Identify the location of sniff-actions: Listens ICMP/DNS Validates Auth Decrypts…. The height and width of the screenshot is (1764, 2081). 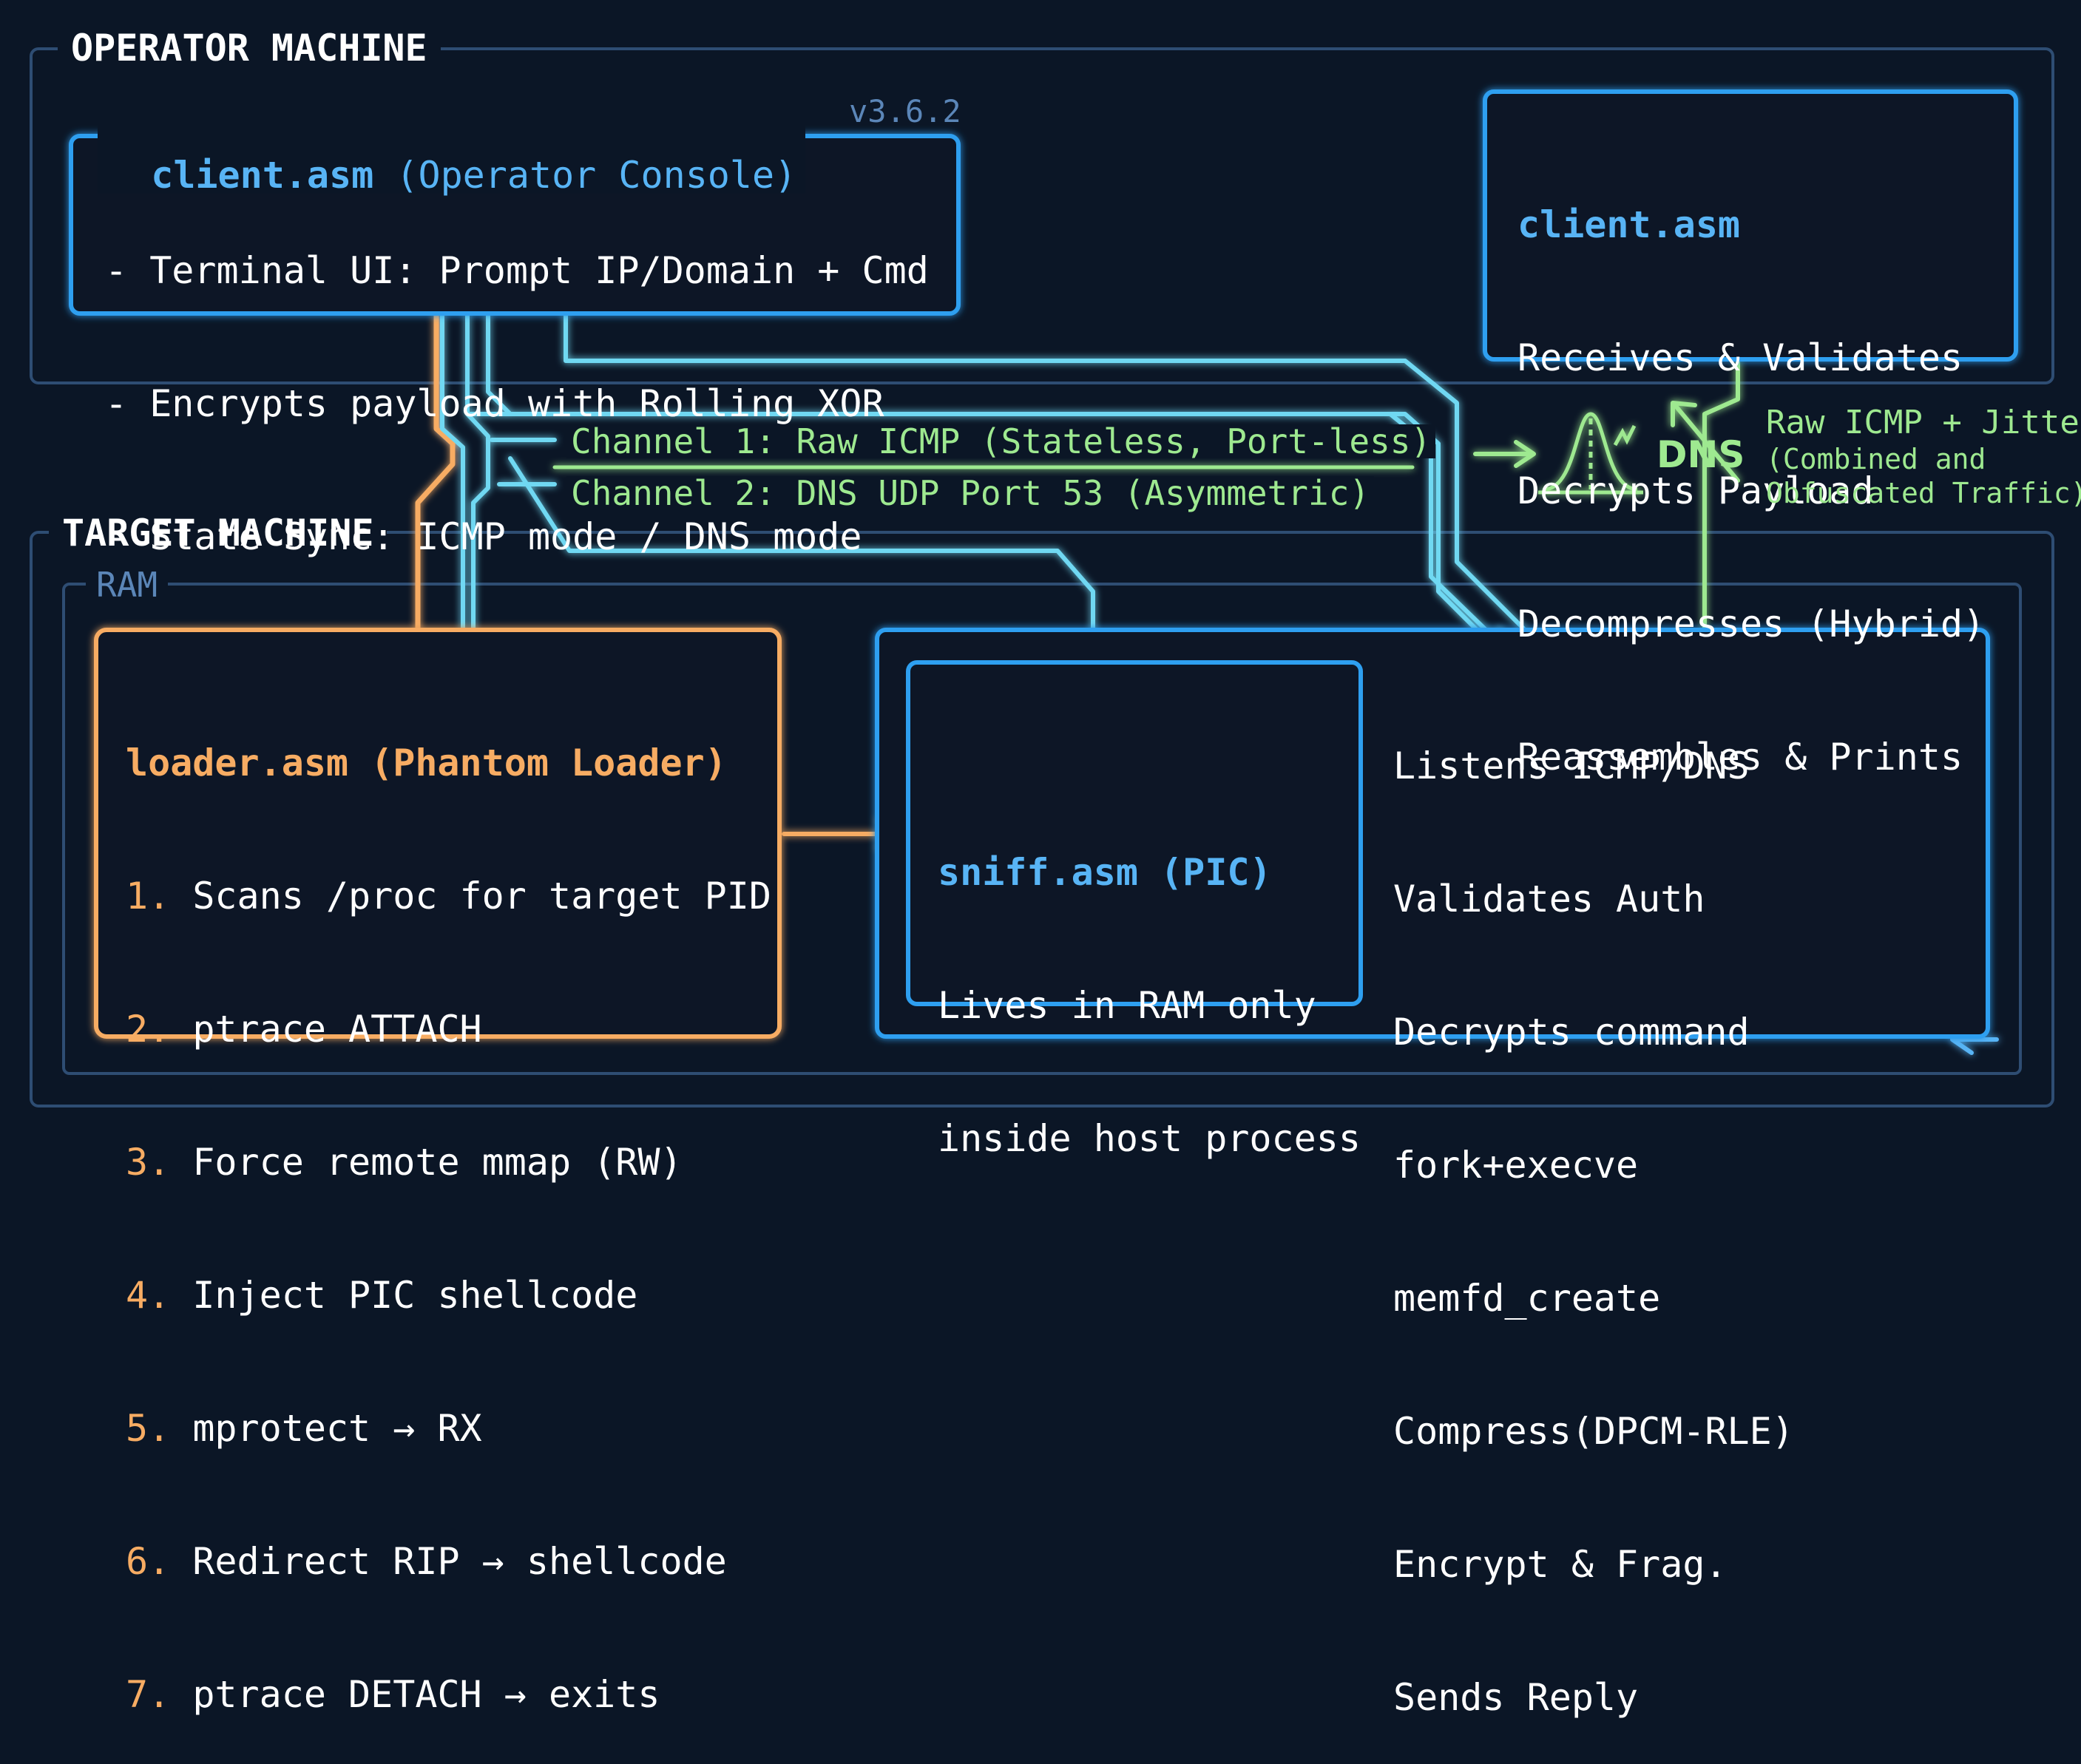
(1593, 1209).